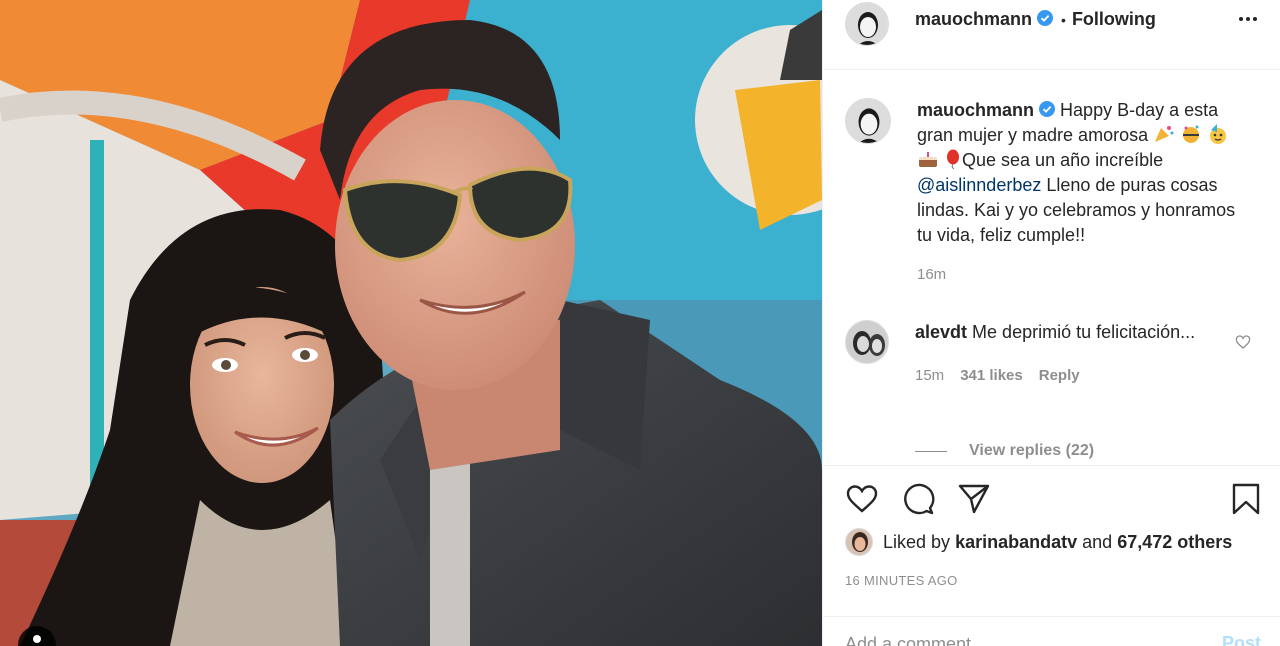  I want to click on like-heart-icon, so click(862, 499).